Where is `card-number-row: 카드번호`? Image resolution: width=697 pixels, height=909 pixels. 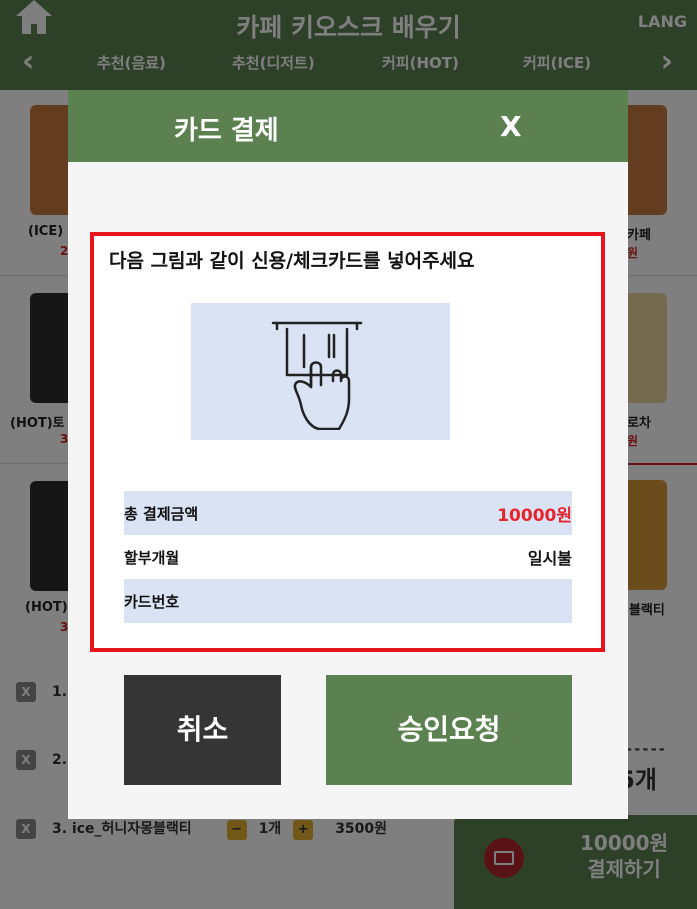 card-number-row: 카드번호 is located at coordinates (348, 601).